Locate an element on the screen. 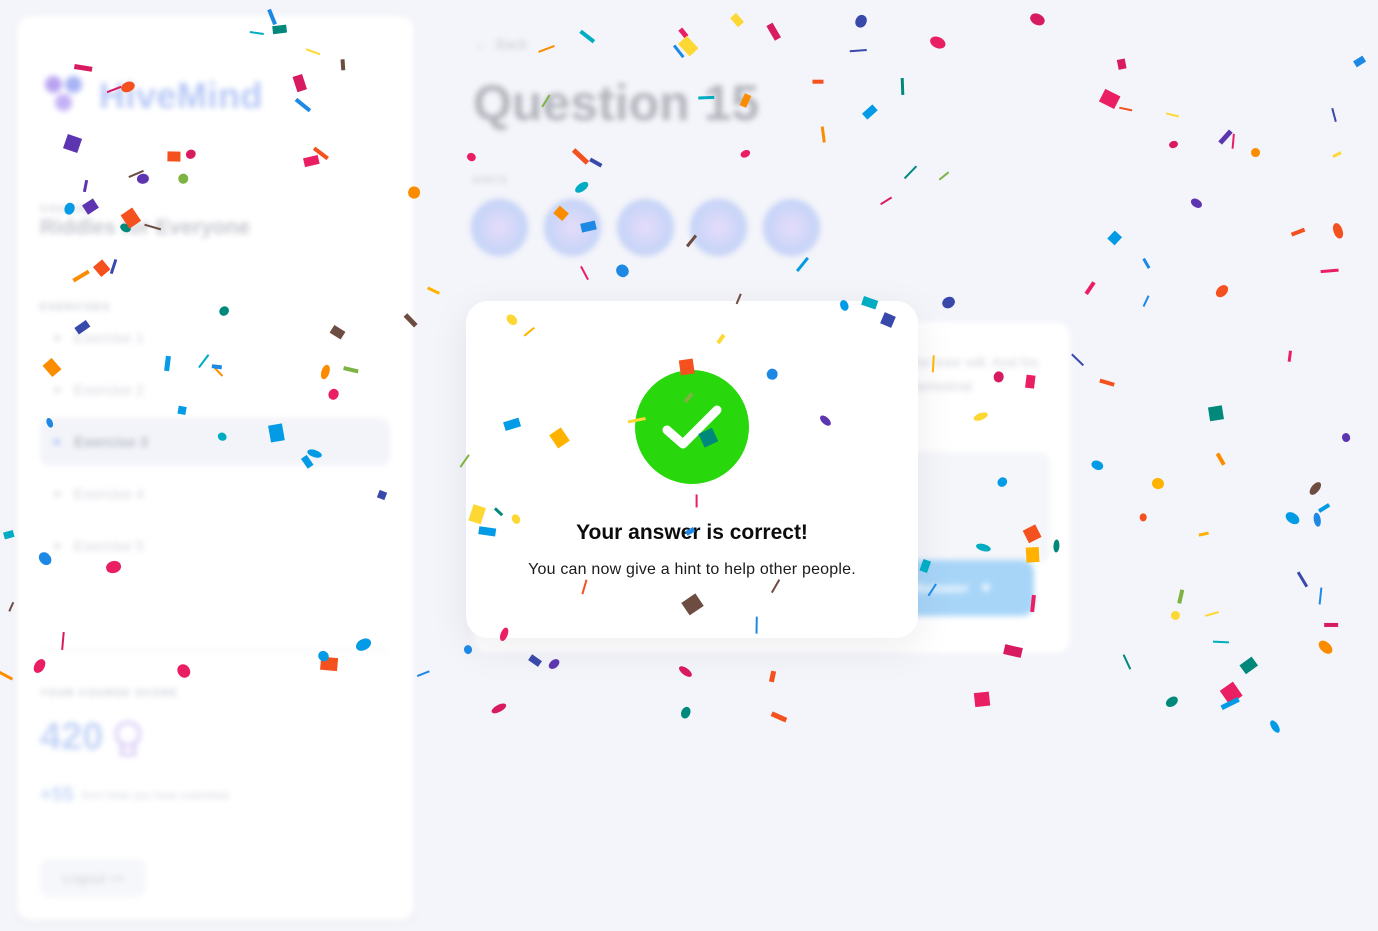  course-name: Riddles for Everyone is located at coordinates (145, 227).